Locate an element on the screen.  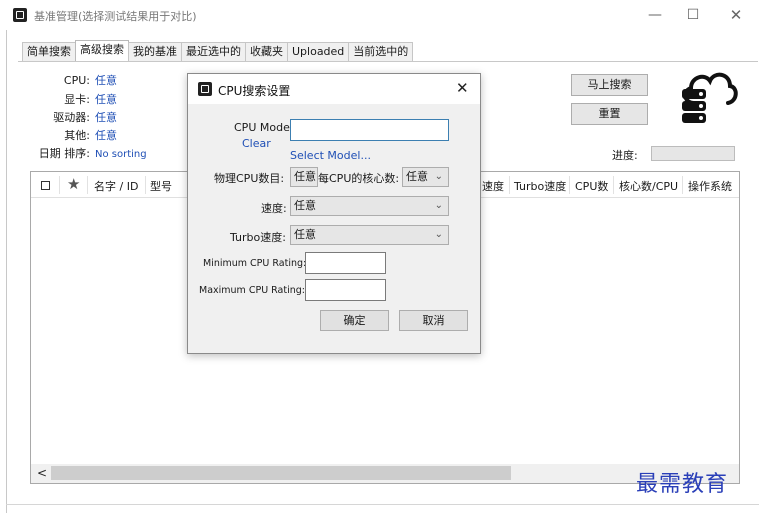
turbo-speed-value: 任意 is located at coordinates (305, 234).